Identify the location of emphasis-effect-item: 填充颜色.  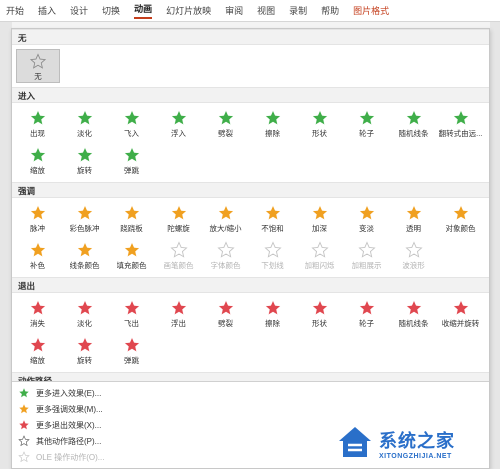
(131, 256).